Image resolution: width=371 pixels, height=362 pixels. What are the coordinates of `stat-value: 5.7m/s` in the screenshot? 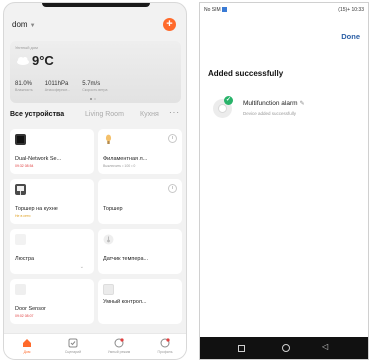 It's located at (91, 84).